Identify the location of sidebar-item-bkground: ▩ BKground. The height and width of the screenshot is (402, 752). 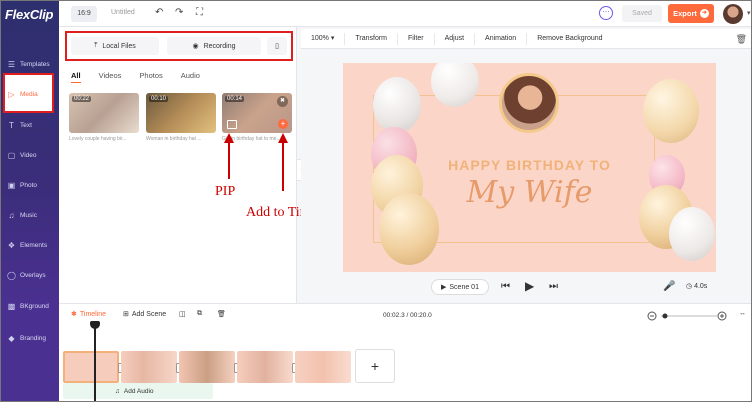
(30, 306).